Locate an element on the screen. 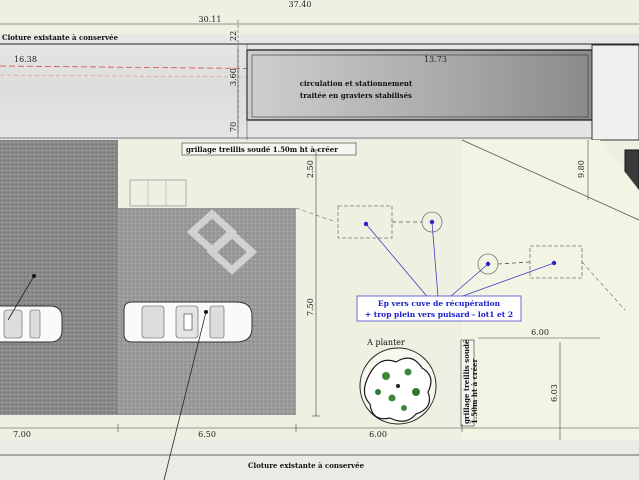 This screenshot has height=480, width=639. car-center is located at coordinates (188, 322).